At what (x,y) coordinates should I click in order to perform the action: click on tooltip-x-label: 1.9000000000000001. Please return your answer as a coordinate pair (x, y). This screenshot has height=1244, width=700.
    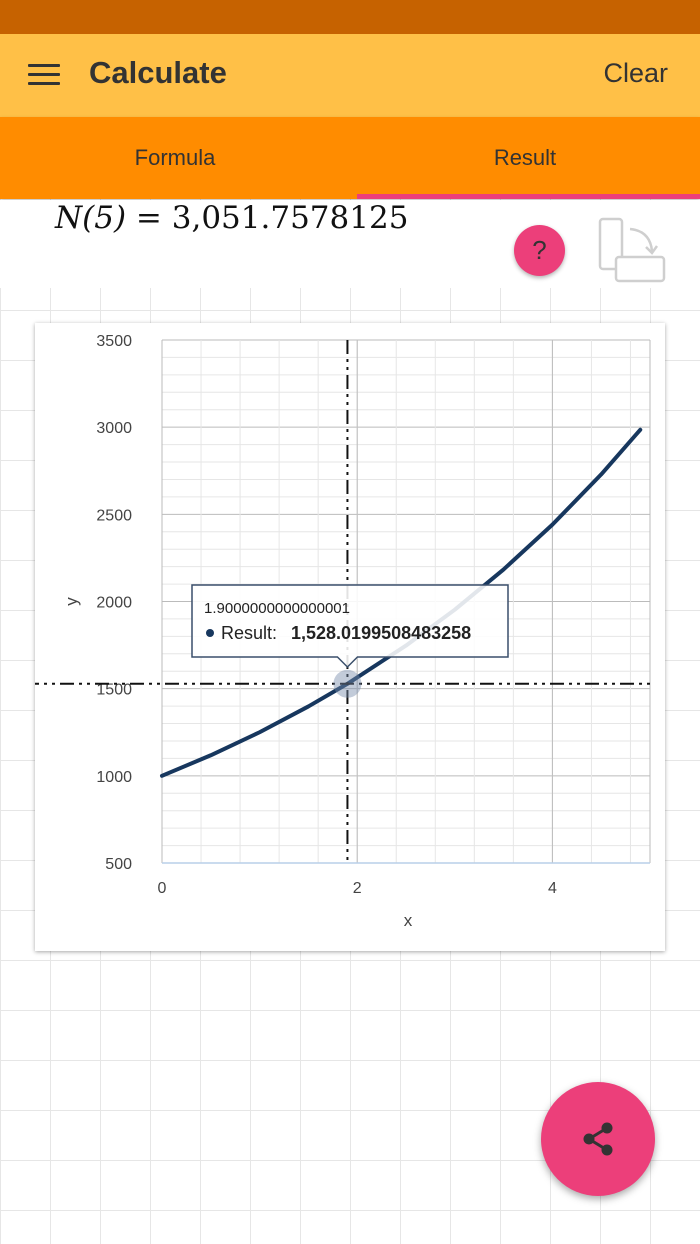
    Looking at the image, I should click on (277, 608).